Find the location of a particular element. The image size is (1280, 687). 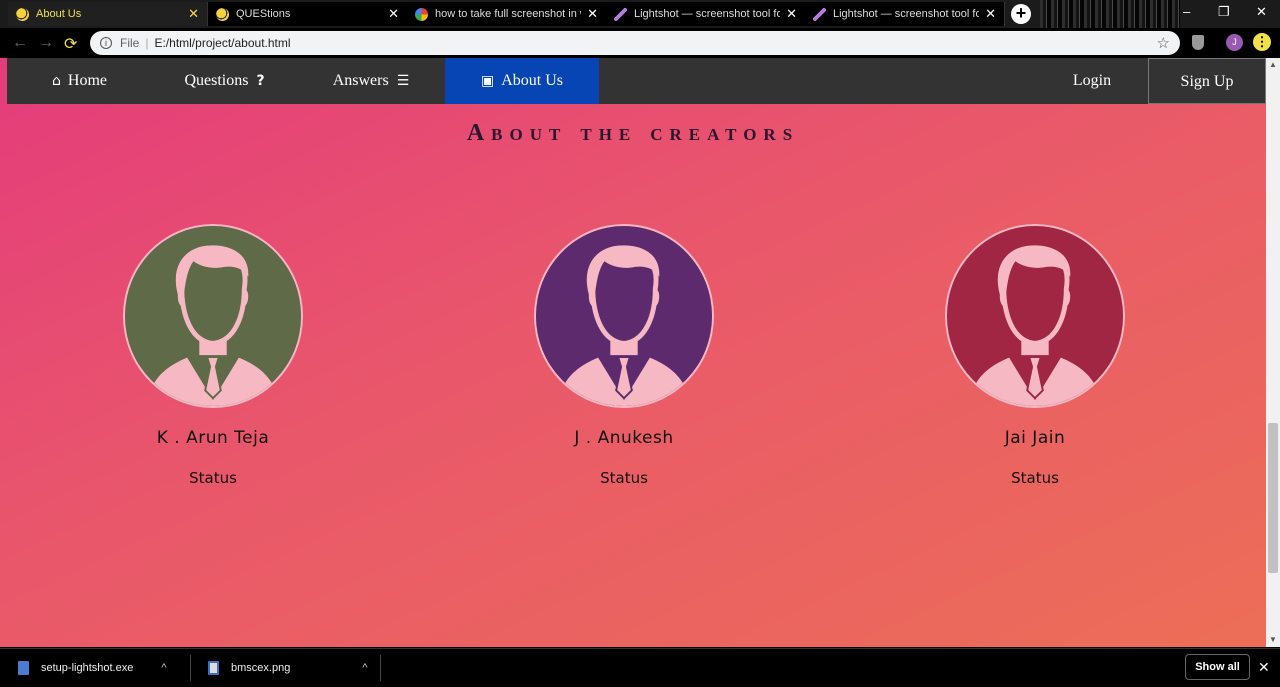

contact-card-icon: ▣ is located at coordinates (487, 81).